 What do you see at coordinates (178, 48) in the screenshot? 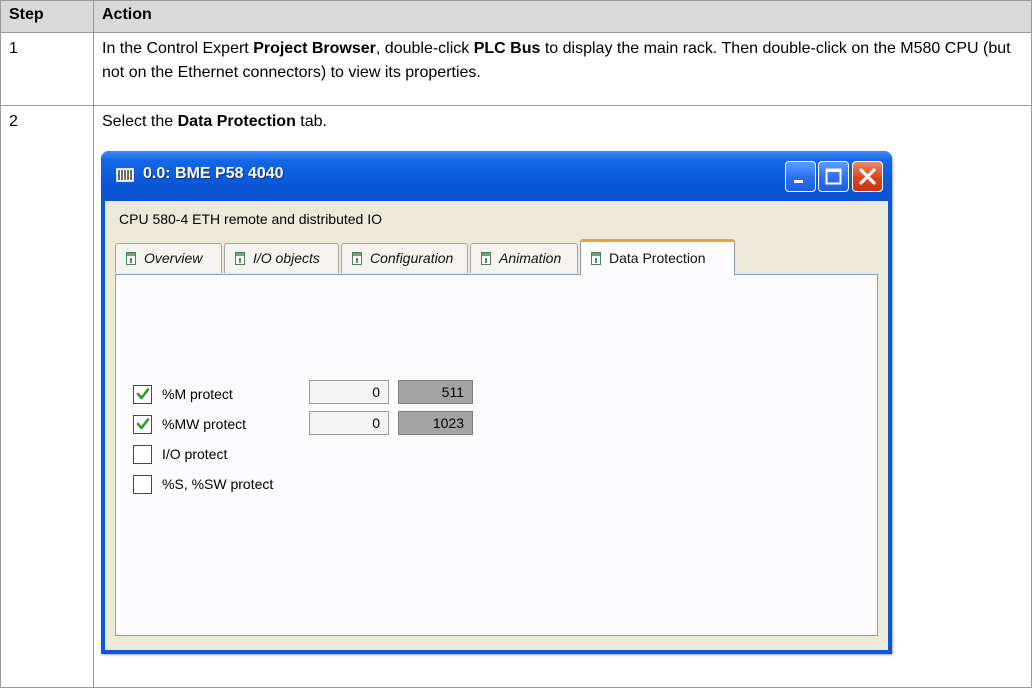
I see `instruction-text: In the Control Expert` at bounding box center [178, 48].